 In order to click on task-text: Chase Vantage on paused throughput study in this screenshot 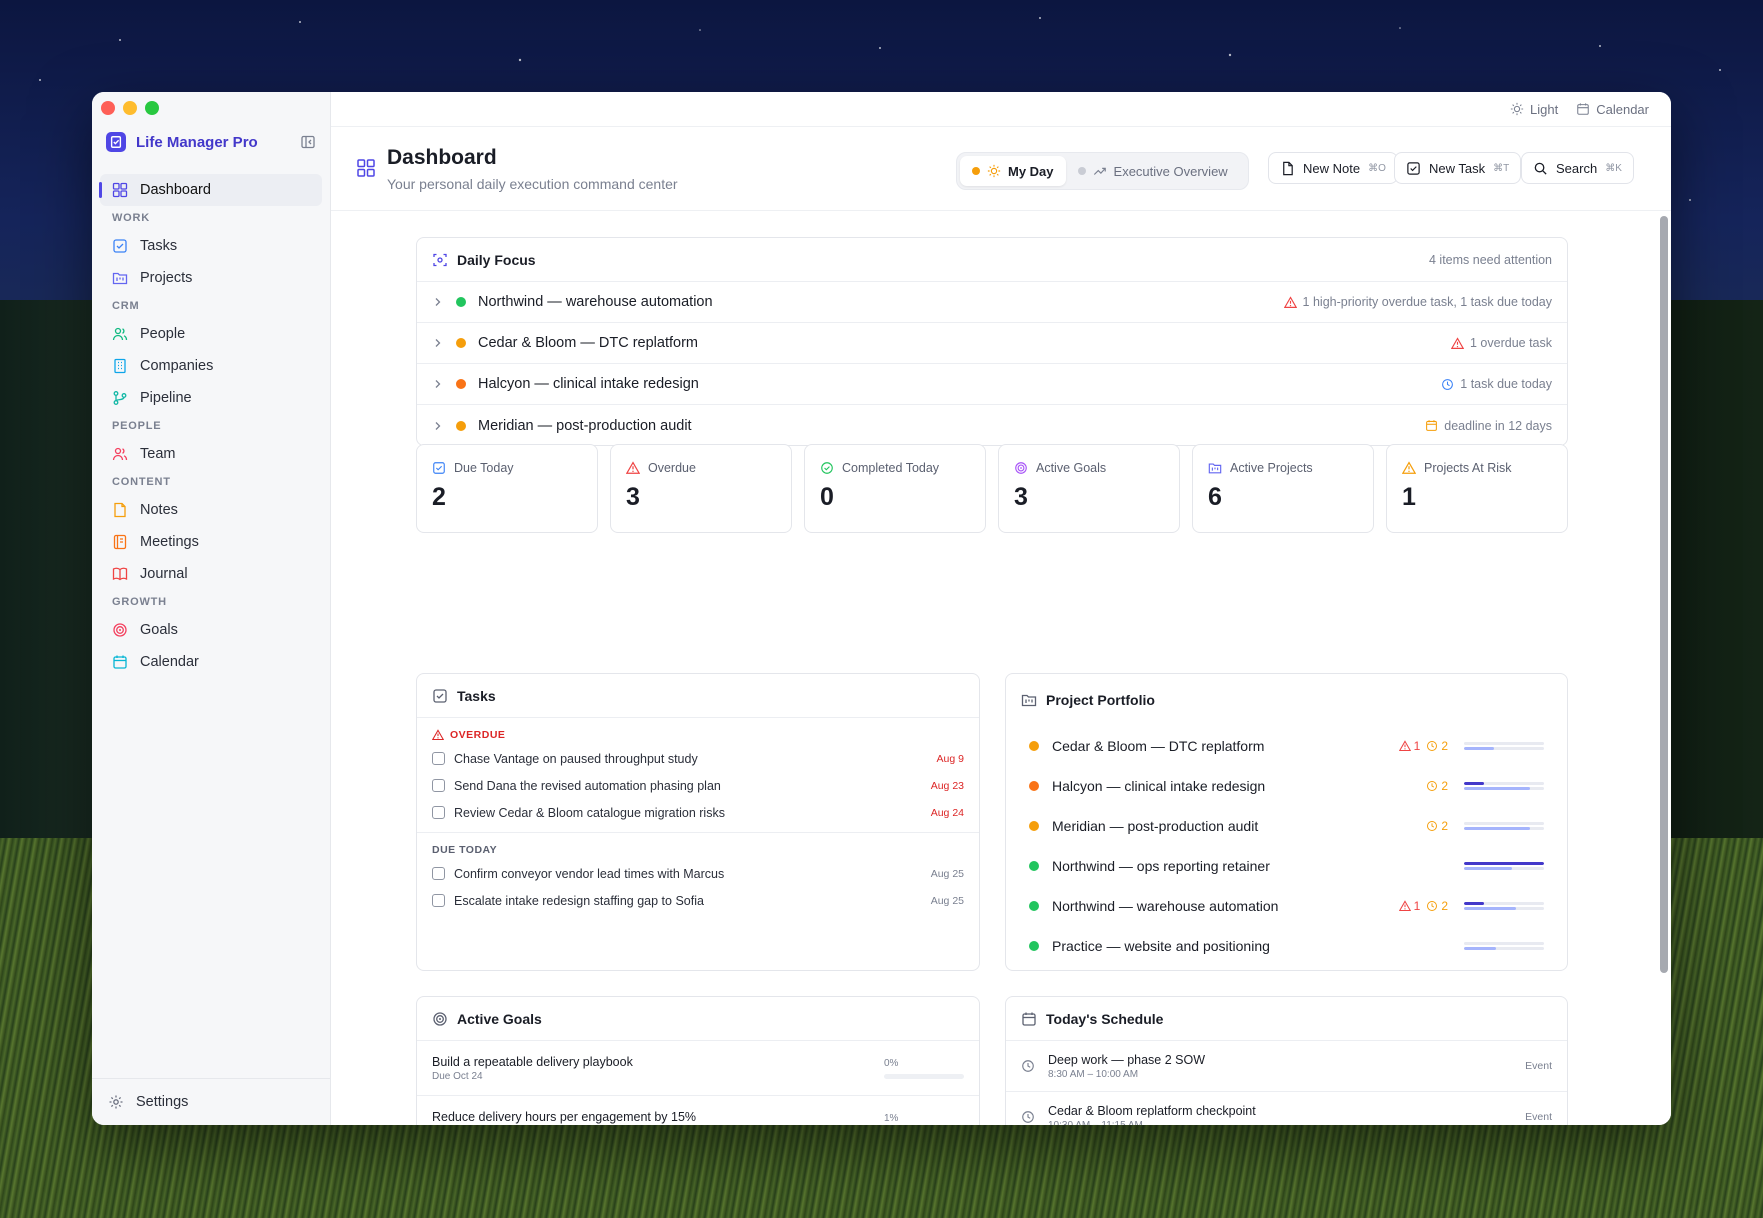, I will do `click(576, 758)`.